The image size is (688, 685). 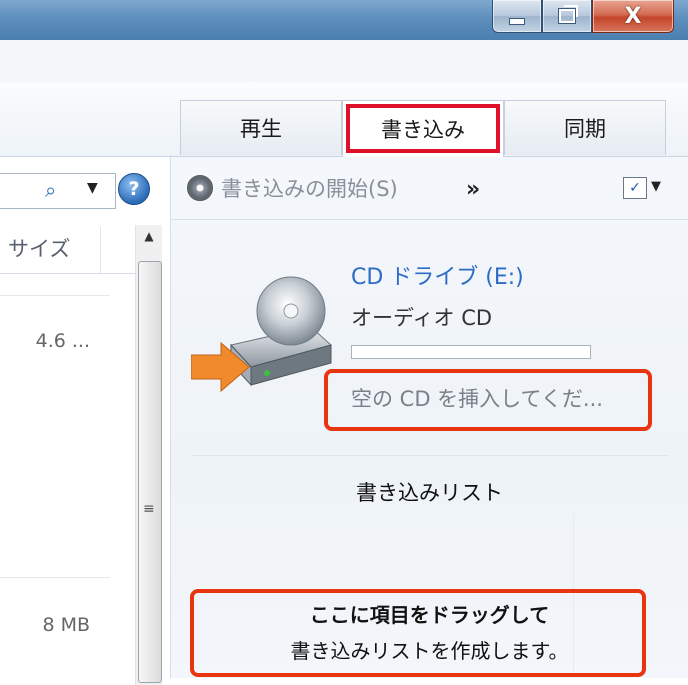 What do you see at coordinates (309, 188) in the screenshot?
I see `start-burn-button: 書き込みの開始(S)` at bounding box center [309, 188].